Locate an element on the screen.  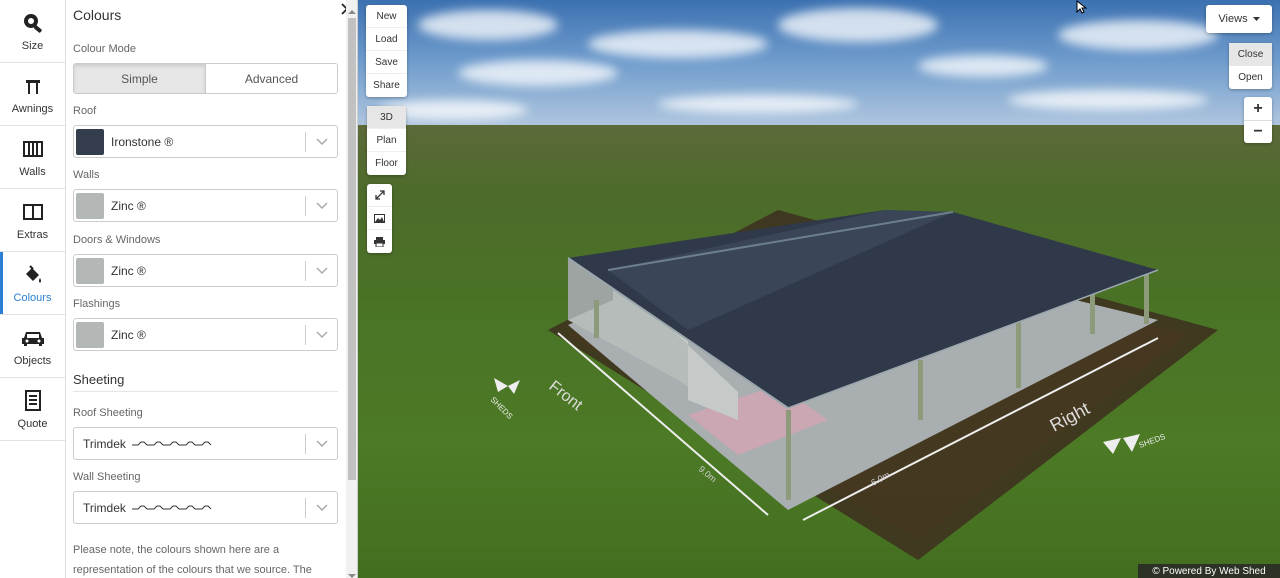
walls-swatch is located at coordinates (90, 205).